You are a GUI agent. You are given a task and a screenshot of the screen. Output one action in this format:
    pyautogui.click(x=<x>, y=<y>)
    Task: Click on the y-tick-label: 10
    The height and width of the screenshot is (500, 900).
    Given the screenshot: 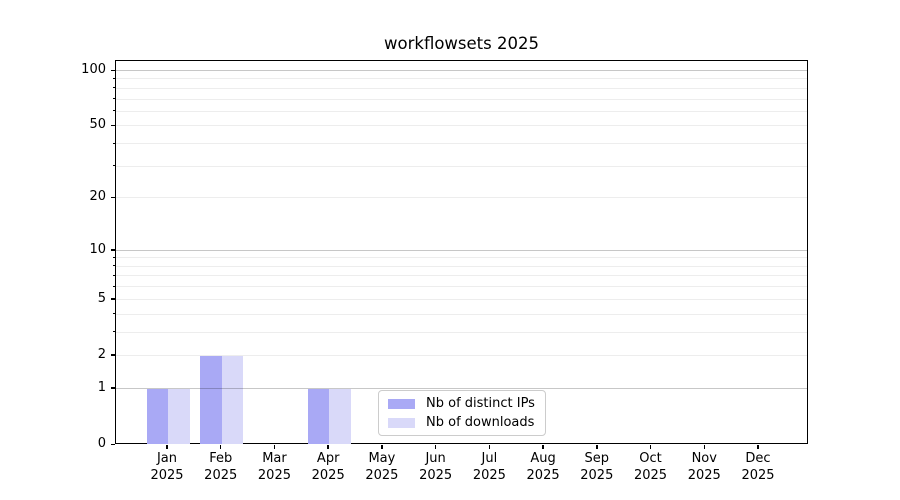 What is the action you would take?
    pyautogui.click(x=97, y=249)
    